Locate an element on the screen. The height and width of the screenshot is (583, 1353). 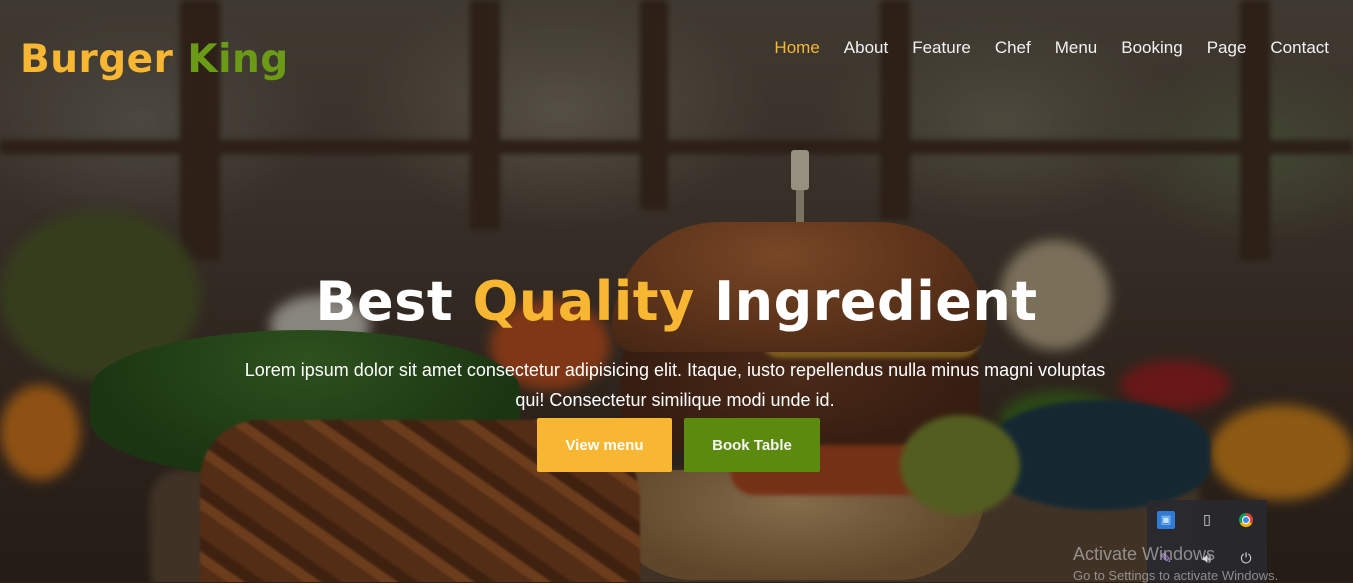
view-menu-button: View menu is located at coordinates (604, 445).